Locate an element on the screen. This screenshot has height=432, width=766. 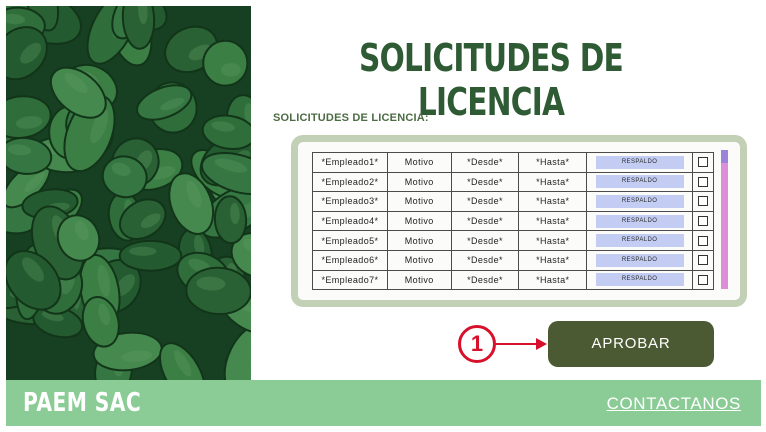
table-row: *Empleado6* Motivo *Desde* *Hasta* RESPALDO is located at coordinates (513, 260).